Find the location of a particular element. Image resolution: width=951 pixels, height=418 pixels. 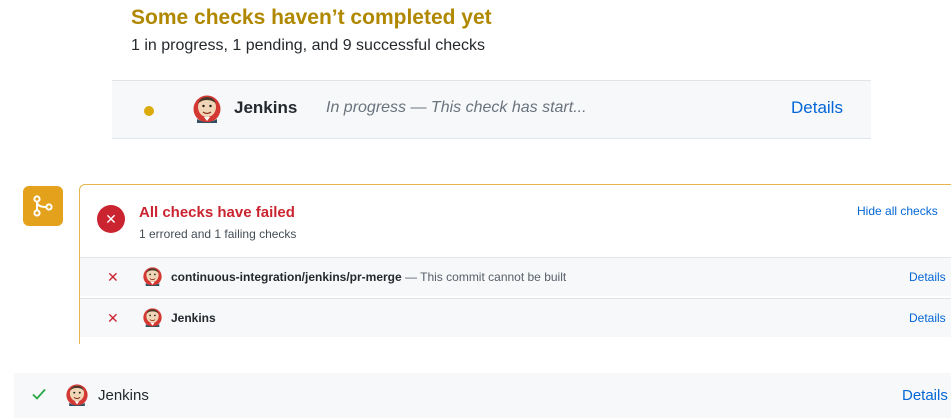

x-circle-icon: ✕ is located at coordinates (111, 219).